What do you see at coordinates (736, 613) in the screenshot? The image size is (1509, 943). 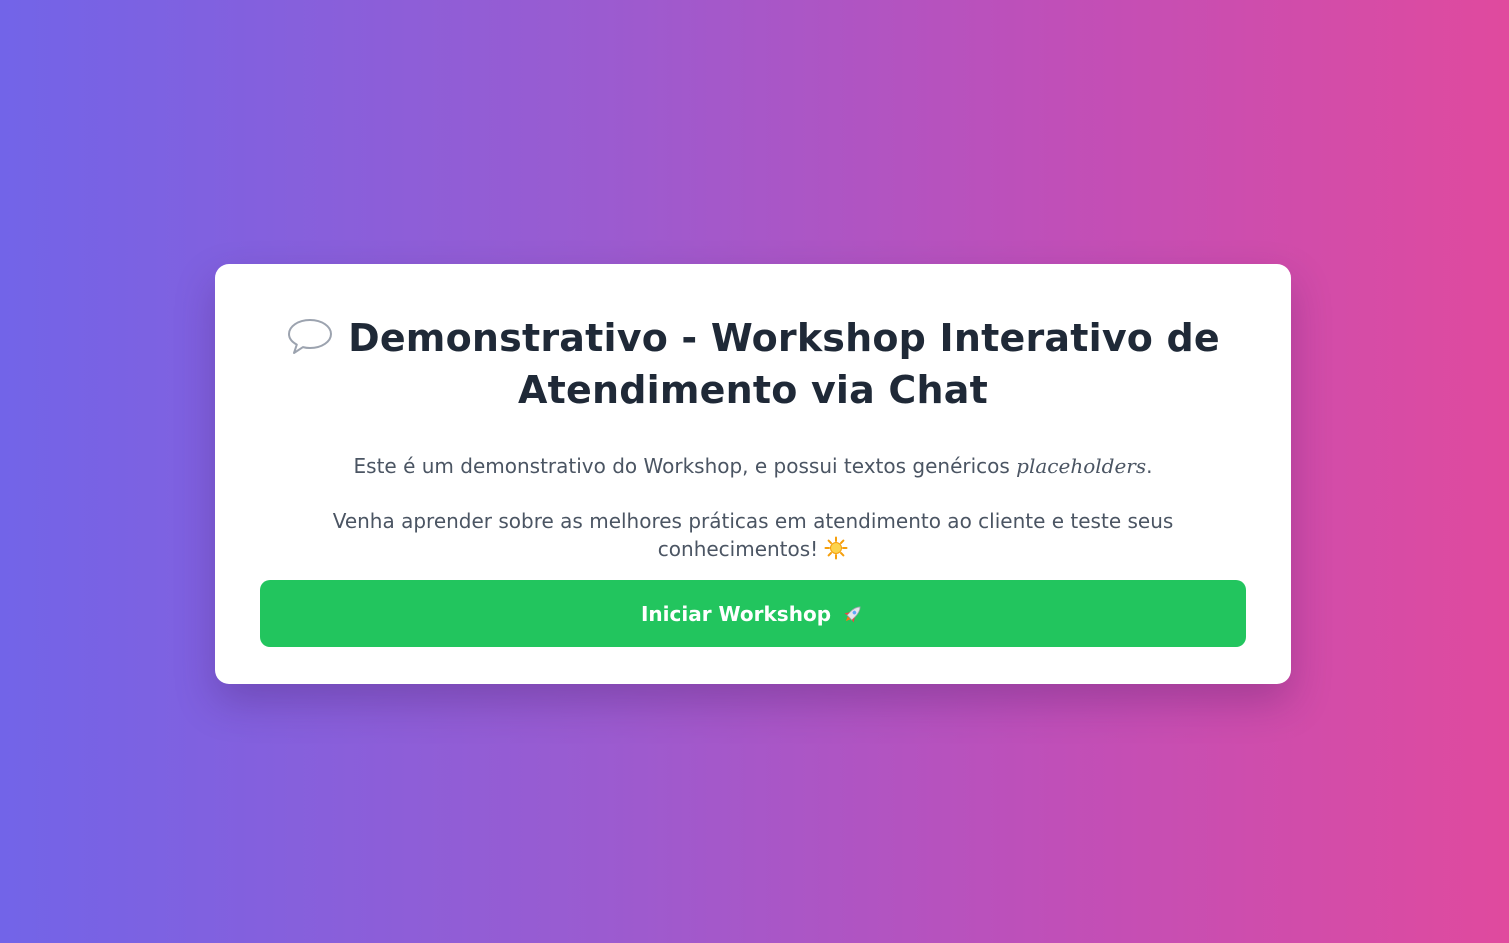 I see `start-workshop-label: Iniciar Workshop` at bounding box center [736, 613].